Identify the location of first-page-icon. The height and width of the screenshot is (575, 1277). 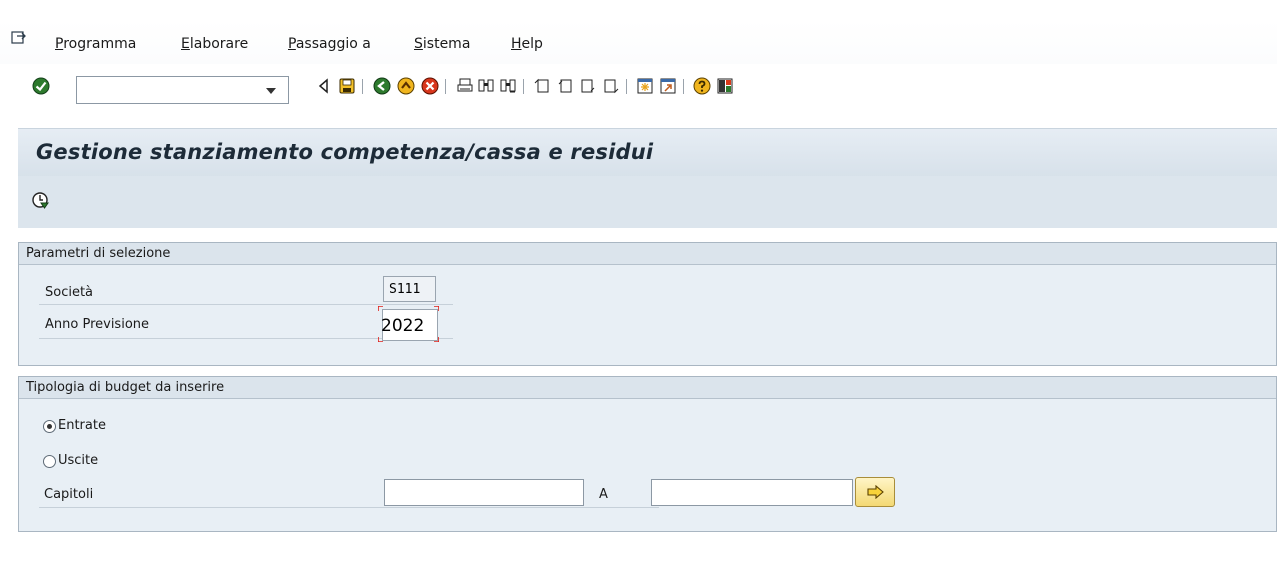
(542, 86).